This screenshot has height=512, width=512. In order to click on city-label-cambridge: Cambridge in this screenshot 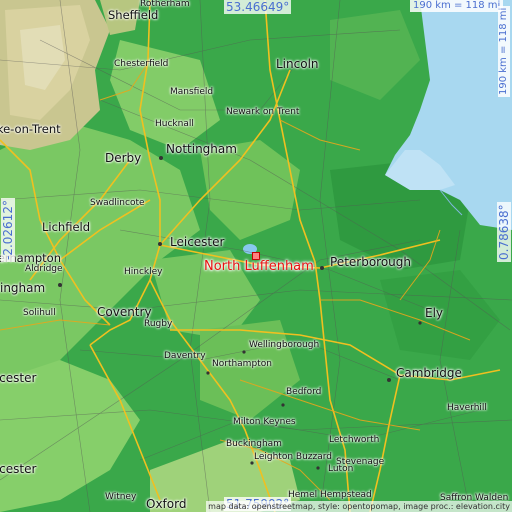, I will do `click(429, 373)`.